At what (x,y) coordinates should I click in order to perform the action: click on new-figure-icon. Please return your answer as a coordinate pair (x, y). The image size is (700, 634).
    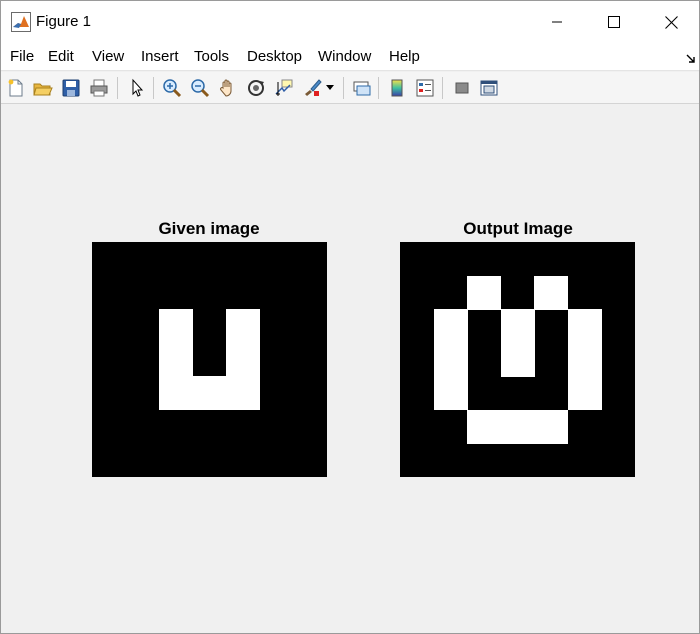
    Looking at the image, I should click on (16, 88).